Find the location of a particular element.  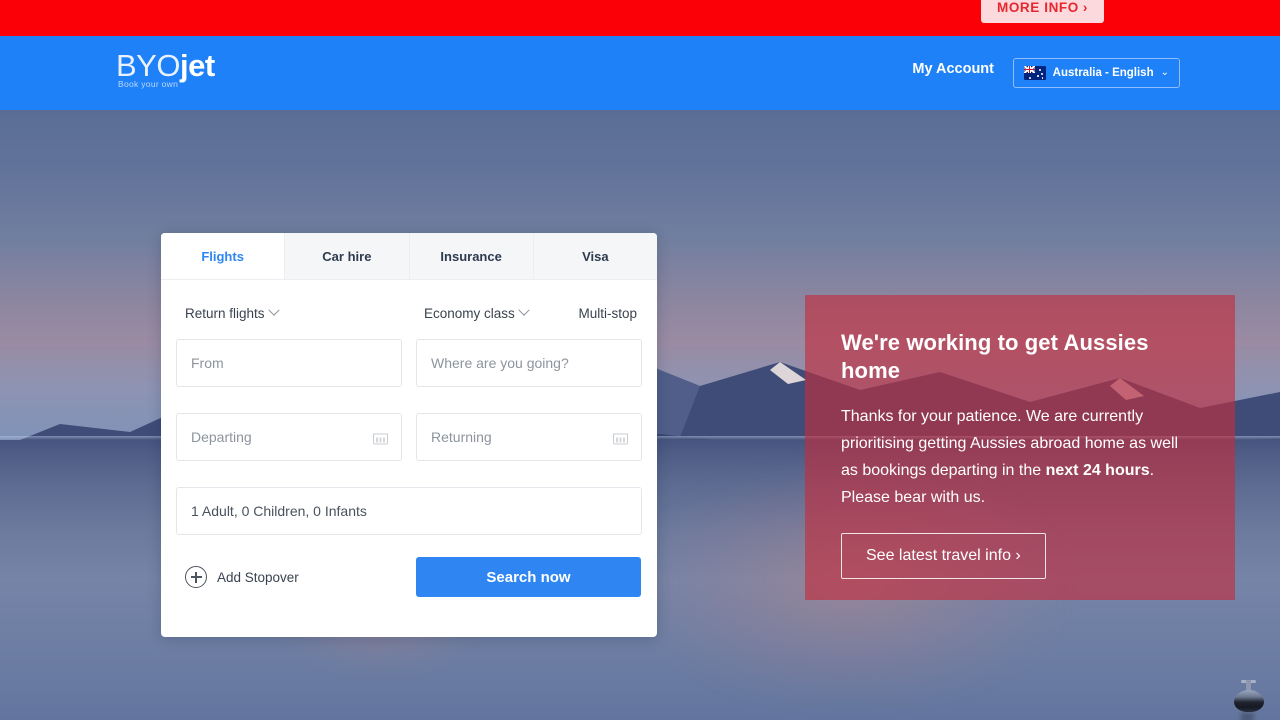

cabin-class-dropdown: Economy class is located at coordinates (477, 312).